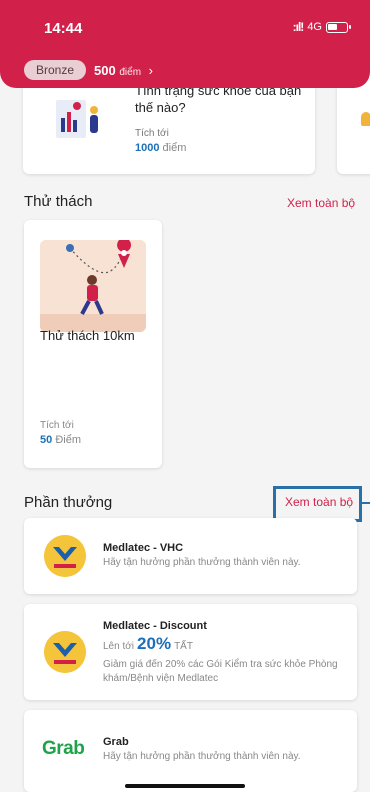  Describe the element at coordinates (88, 70) in the screenshot. I see `membership-row: Bronze 500 điểm ›` at that location.